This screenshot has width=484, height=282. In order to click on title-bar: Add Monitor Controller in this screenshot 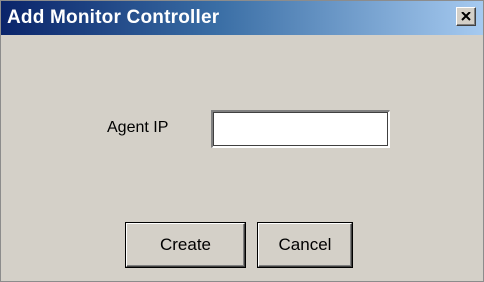, I will do `click(242, 18)`.